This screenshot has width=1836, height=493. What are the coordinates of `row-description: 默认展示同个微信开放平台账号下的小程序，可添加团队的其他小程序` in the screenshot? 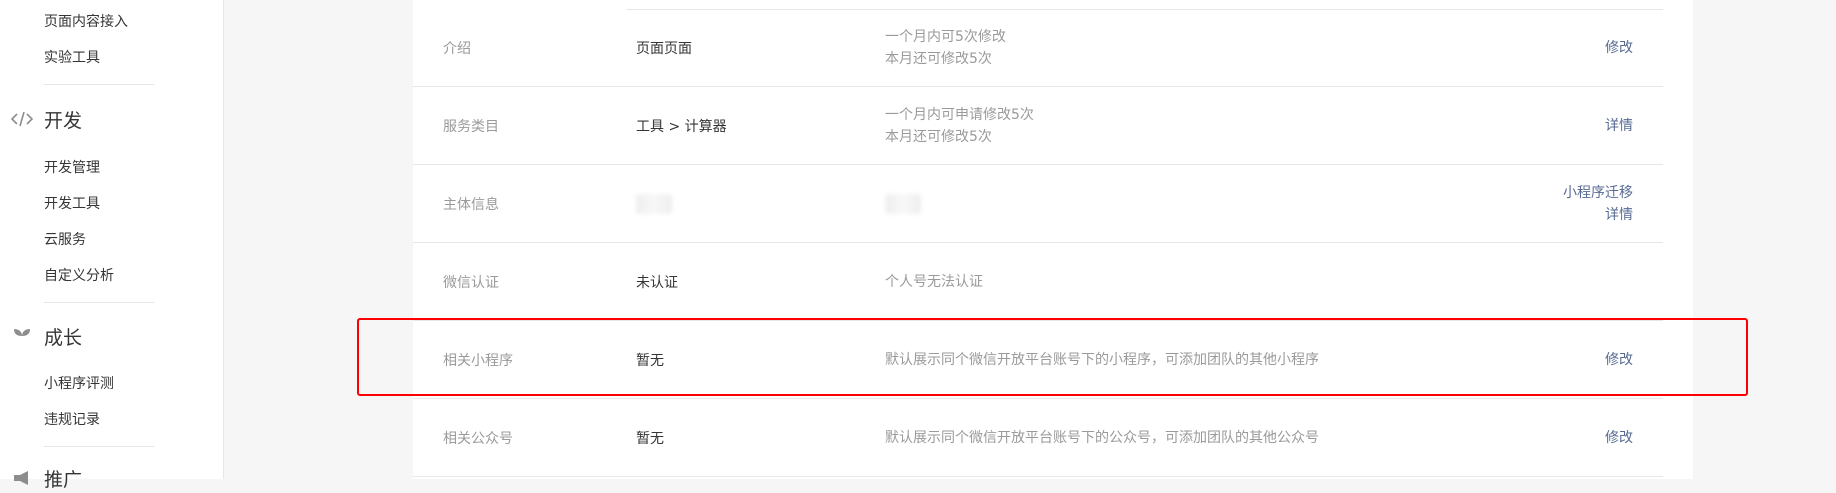 It's located at (1102, 359).